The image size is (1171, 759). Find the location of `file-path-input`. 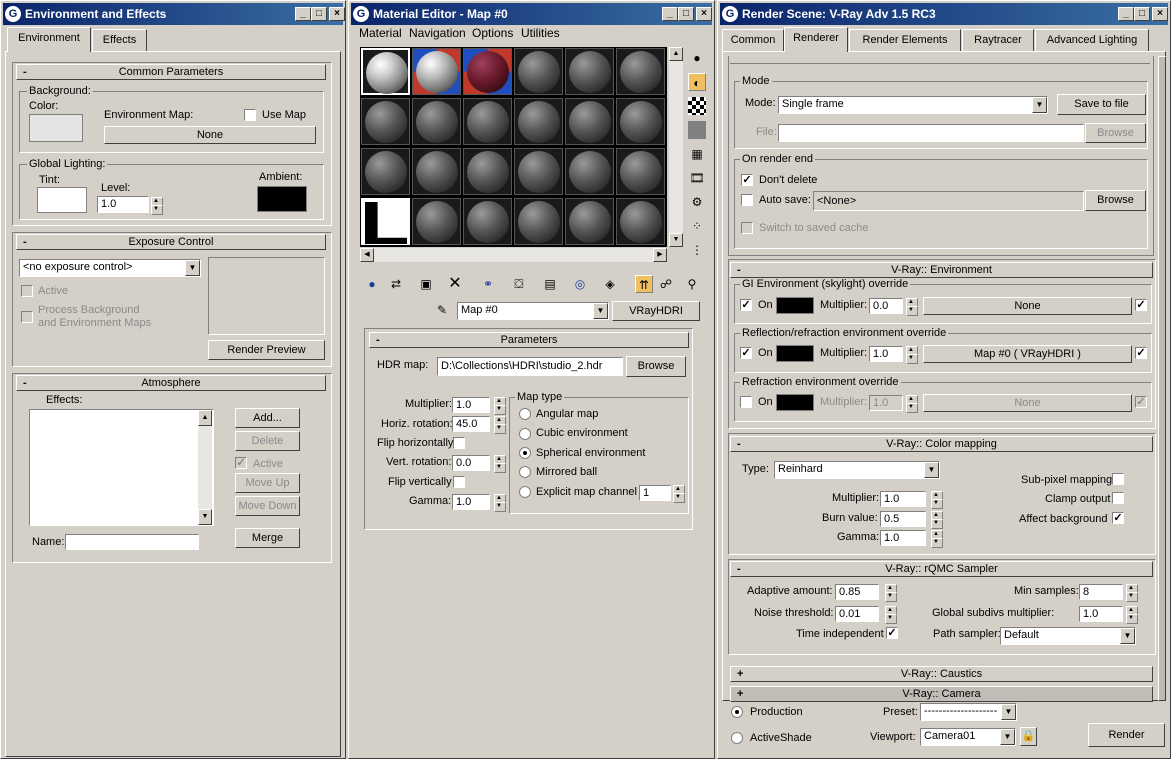

file-path-input is located at coordinates (931, 133).